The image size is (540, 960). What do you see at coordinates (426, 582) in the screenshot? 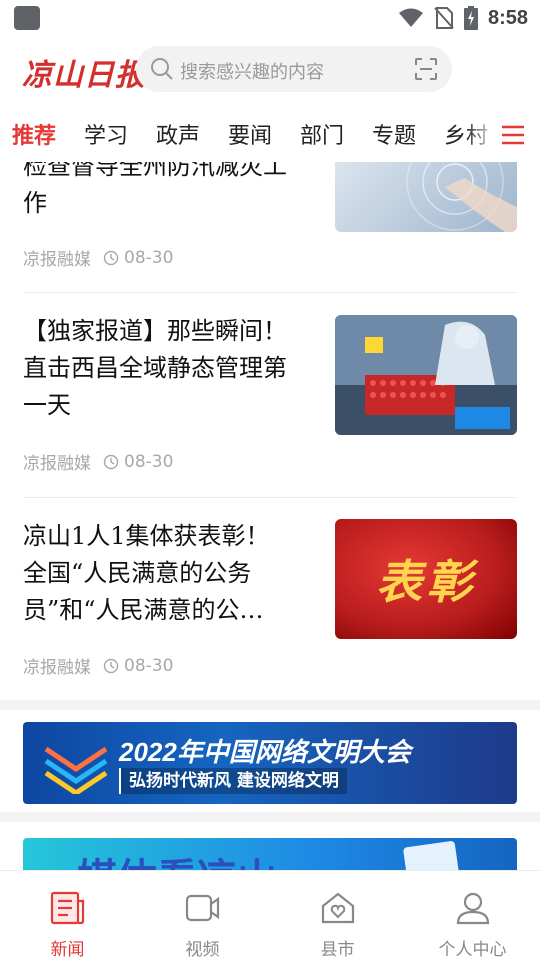
I see `commendation-thumb-text: 表彰` at bounding box center [426, 582].